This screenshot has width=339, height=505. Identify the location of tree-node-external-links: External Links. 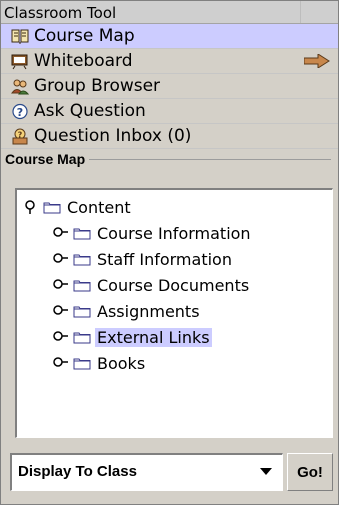
(188, 337).